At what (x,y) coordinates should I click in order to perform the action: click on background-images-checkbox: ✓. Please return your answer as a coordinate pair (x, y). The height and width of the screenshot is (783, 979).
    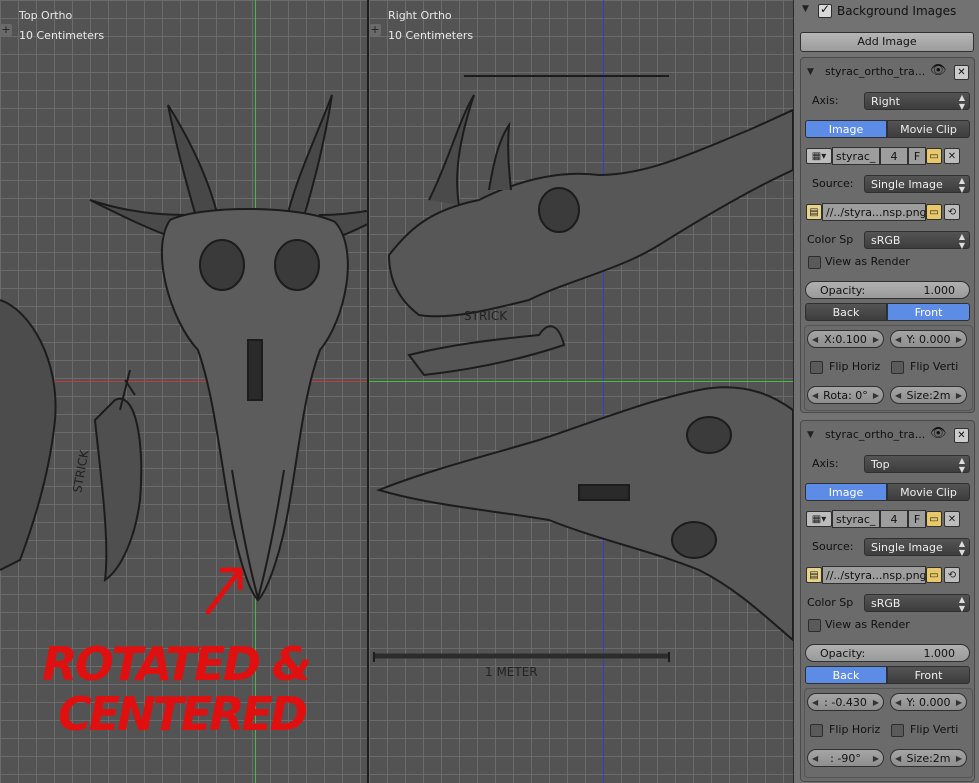
    Looking at the image, I should click on (825, 10).